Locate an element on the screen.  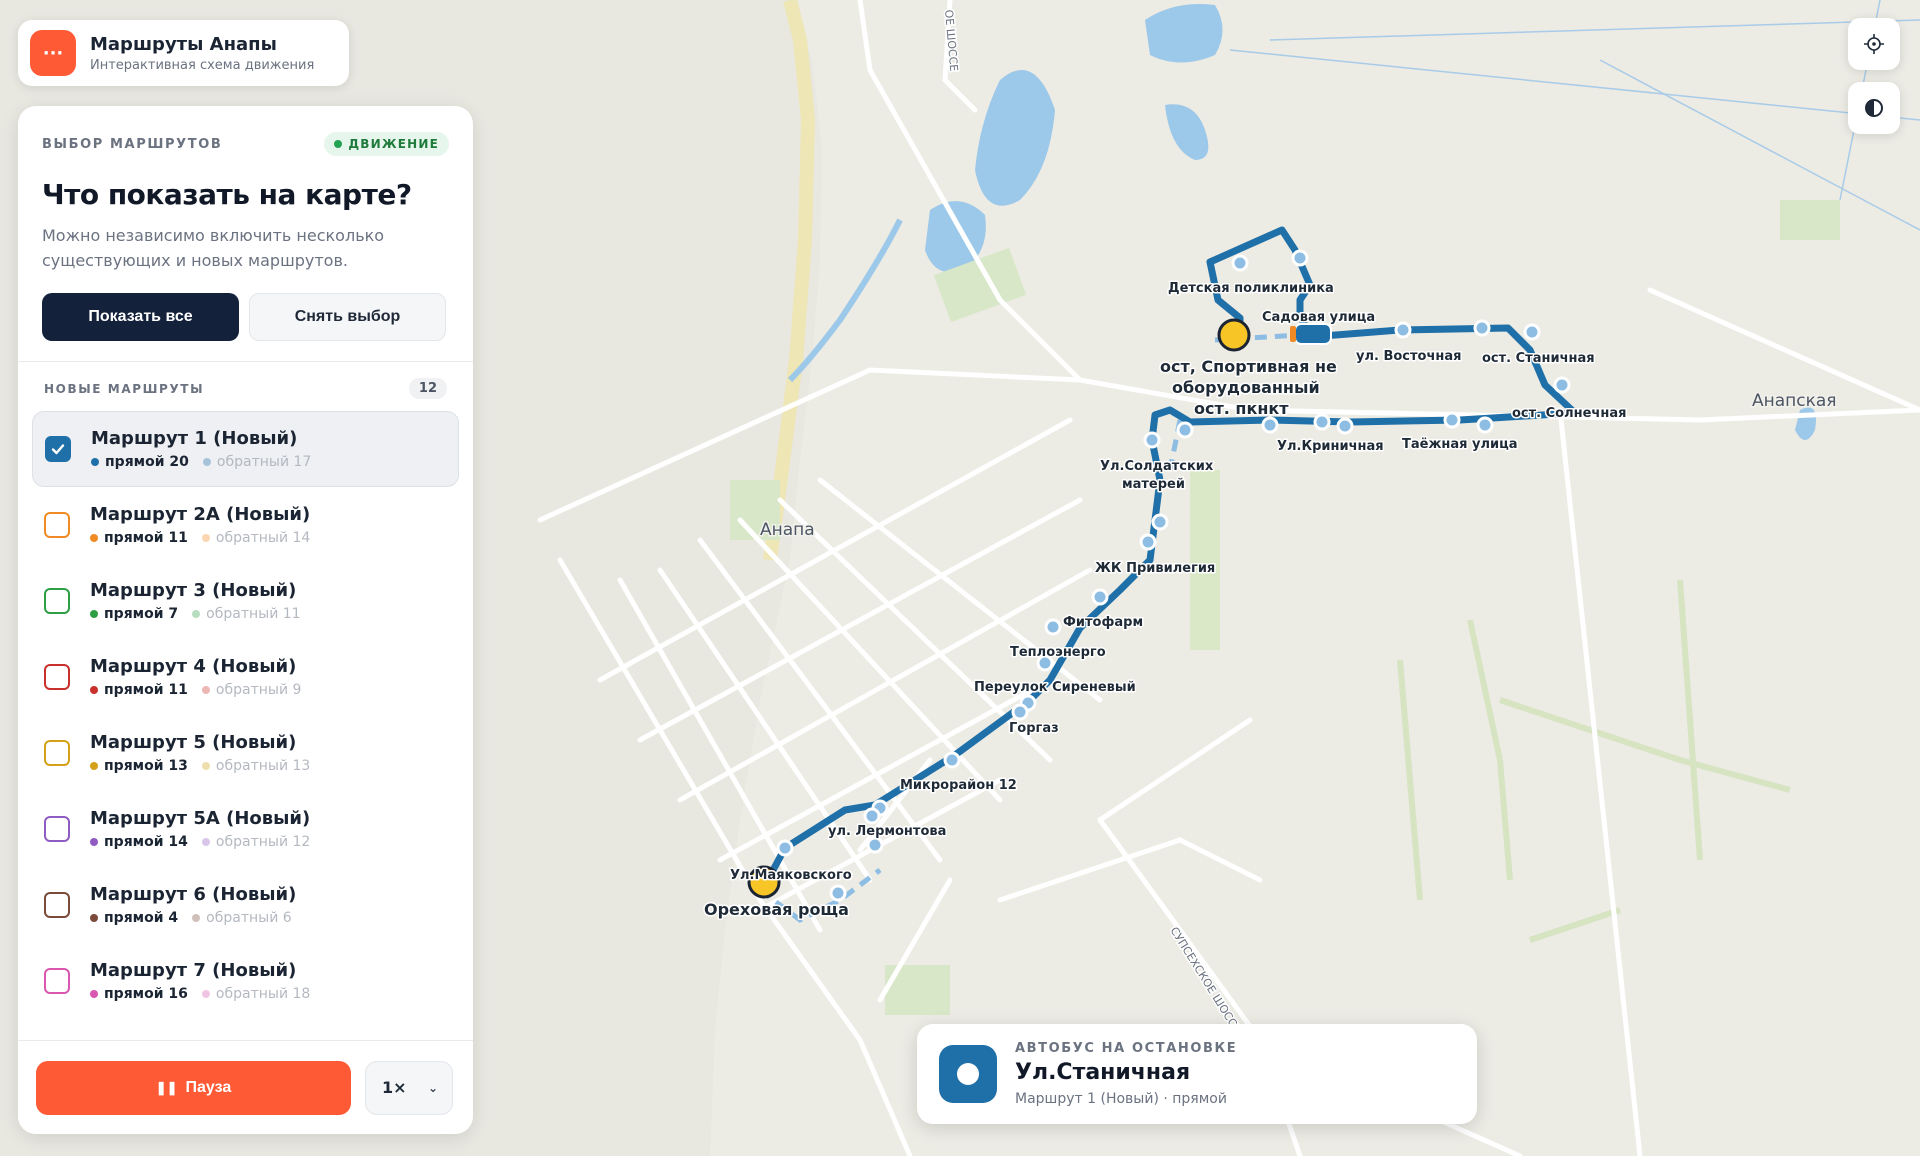
route-item: Маршрут 5 (Новый) прямой 13 обратный 13 is located at coordinates (245, 753).